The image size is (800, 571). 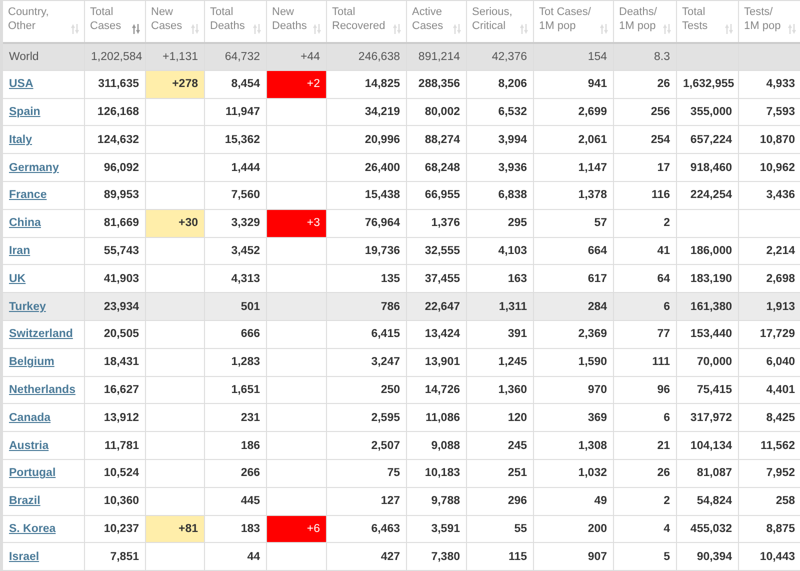 I want to click on table-cell: 1,632,955, so click(x=707, y=84).